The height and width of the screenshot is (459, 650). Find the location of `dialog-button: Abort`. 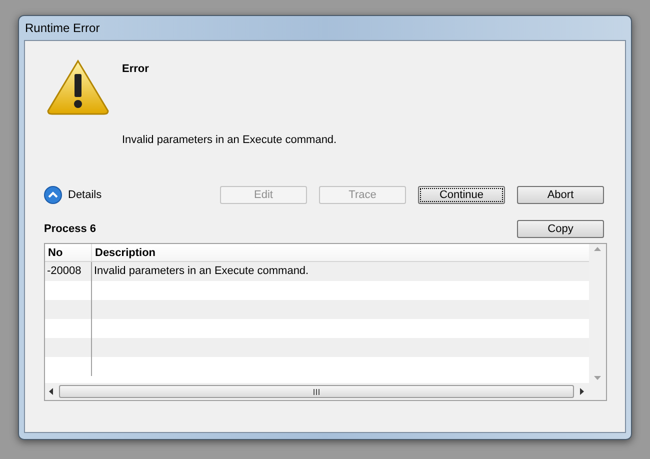

dialog-button: Abort is located at coordinates (560, 195).